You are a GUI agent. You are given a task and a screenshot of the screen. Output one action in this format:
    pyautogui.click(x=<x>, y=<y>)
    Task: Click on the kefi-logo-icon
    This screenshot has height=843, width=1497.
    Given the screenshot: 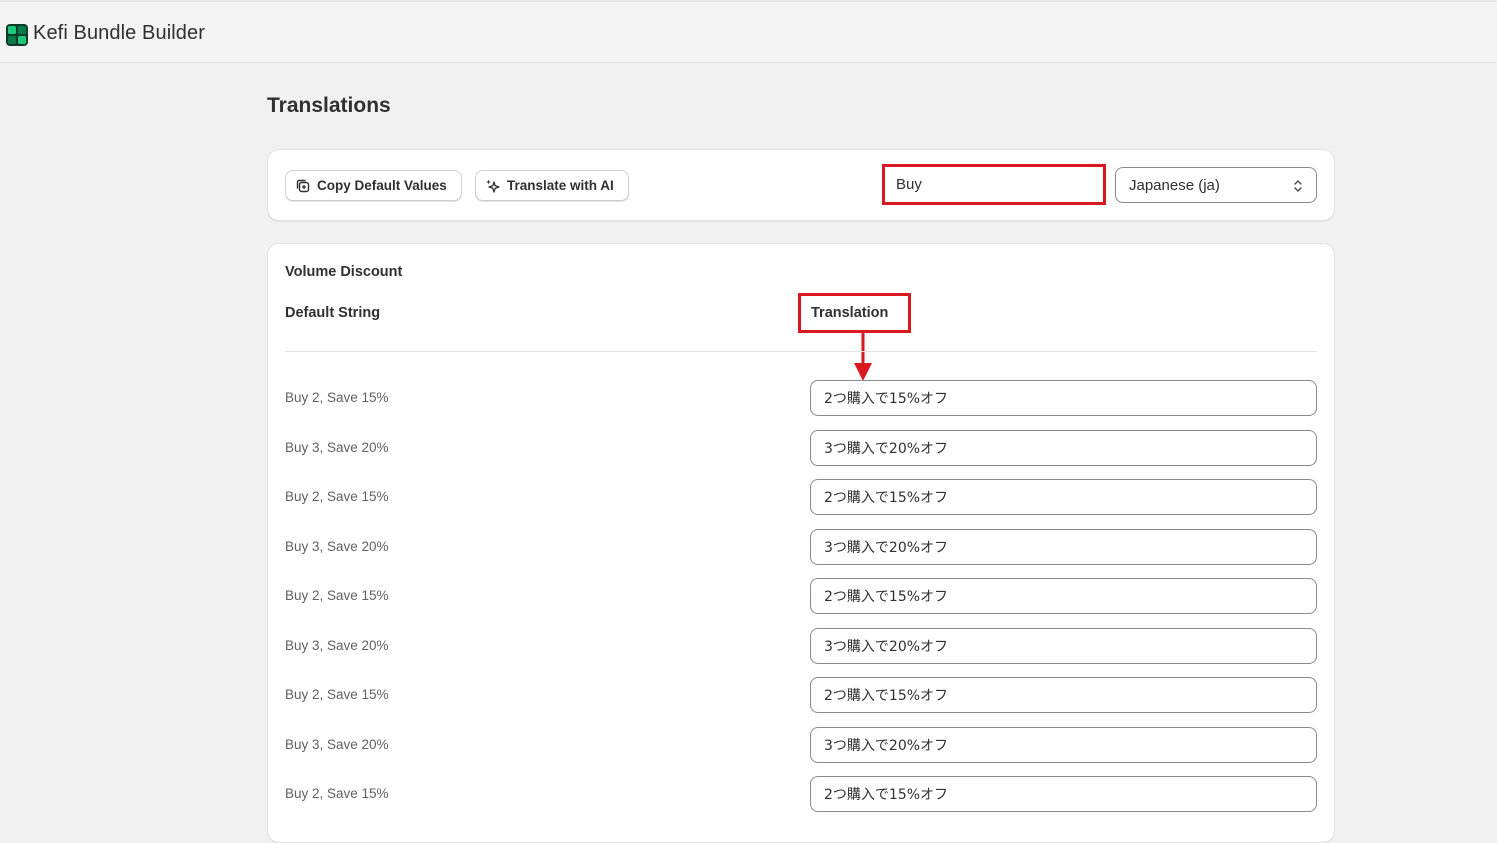 What is the action you would take?
    pyautogui.click(x=17, y=35)
    